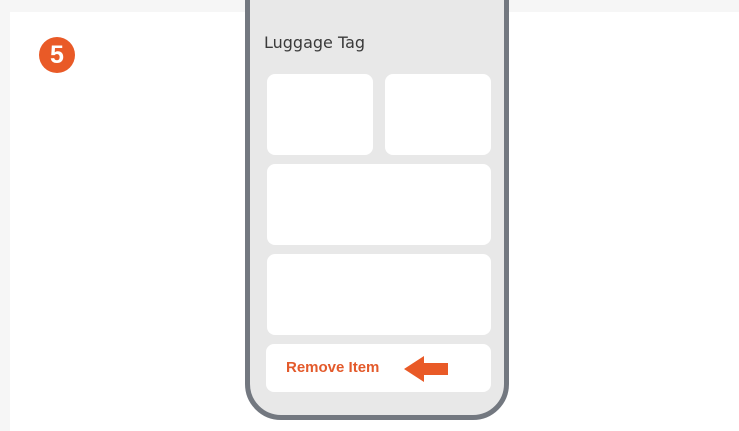 The image size is (739, 431). What do you see at coordinates (315, 42) in the screenshot?
I see `screen-title: Luggage Tag` at bounding box center [315, 42].